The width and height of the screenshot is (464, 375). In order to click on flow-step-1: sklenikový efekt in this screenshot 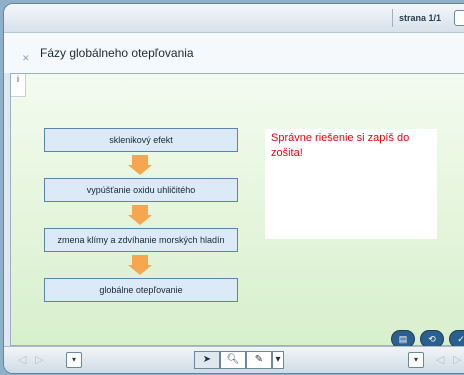, I will do `click(141, 140)`.